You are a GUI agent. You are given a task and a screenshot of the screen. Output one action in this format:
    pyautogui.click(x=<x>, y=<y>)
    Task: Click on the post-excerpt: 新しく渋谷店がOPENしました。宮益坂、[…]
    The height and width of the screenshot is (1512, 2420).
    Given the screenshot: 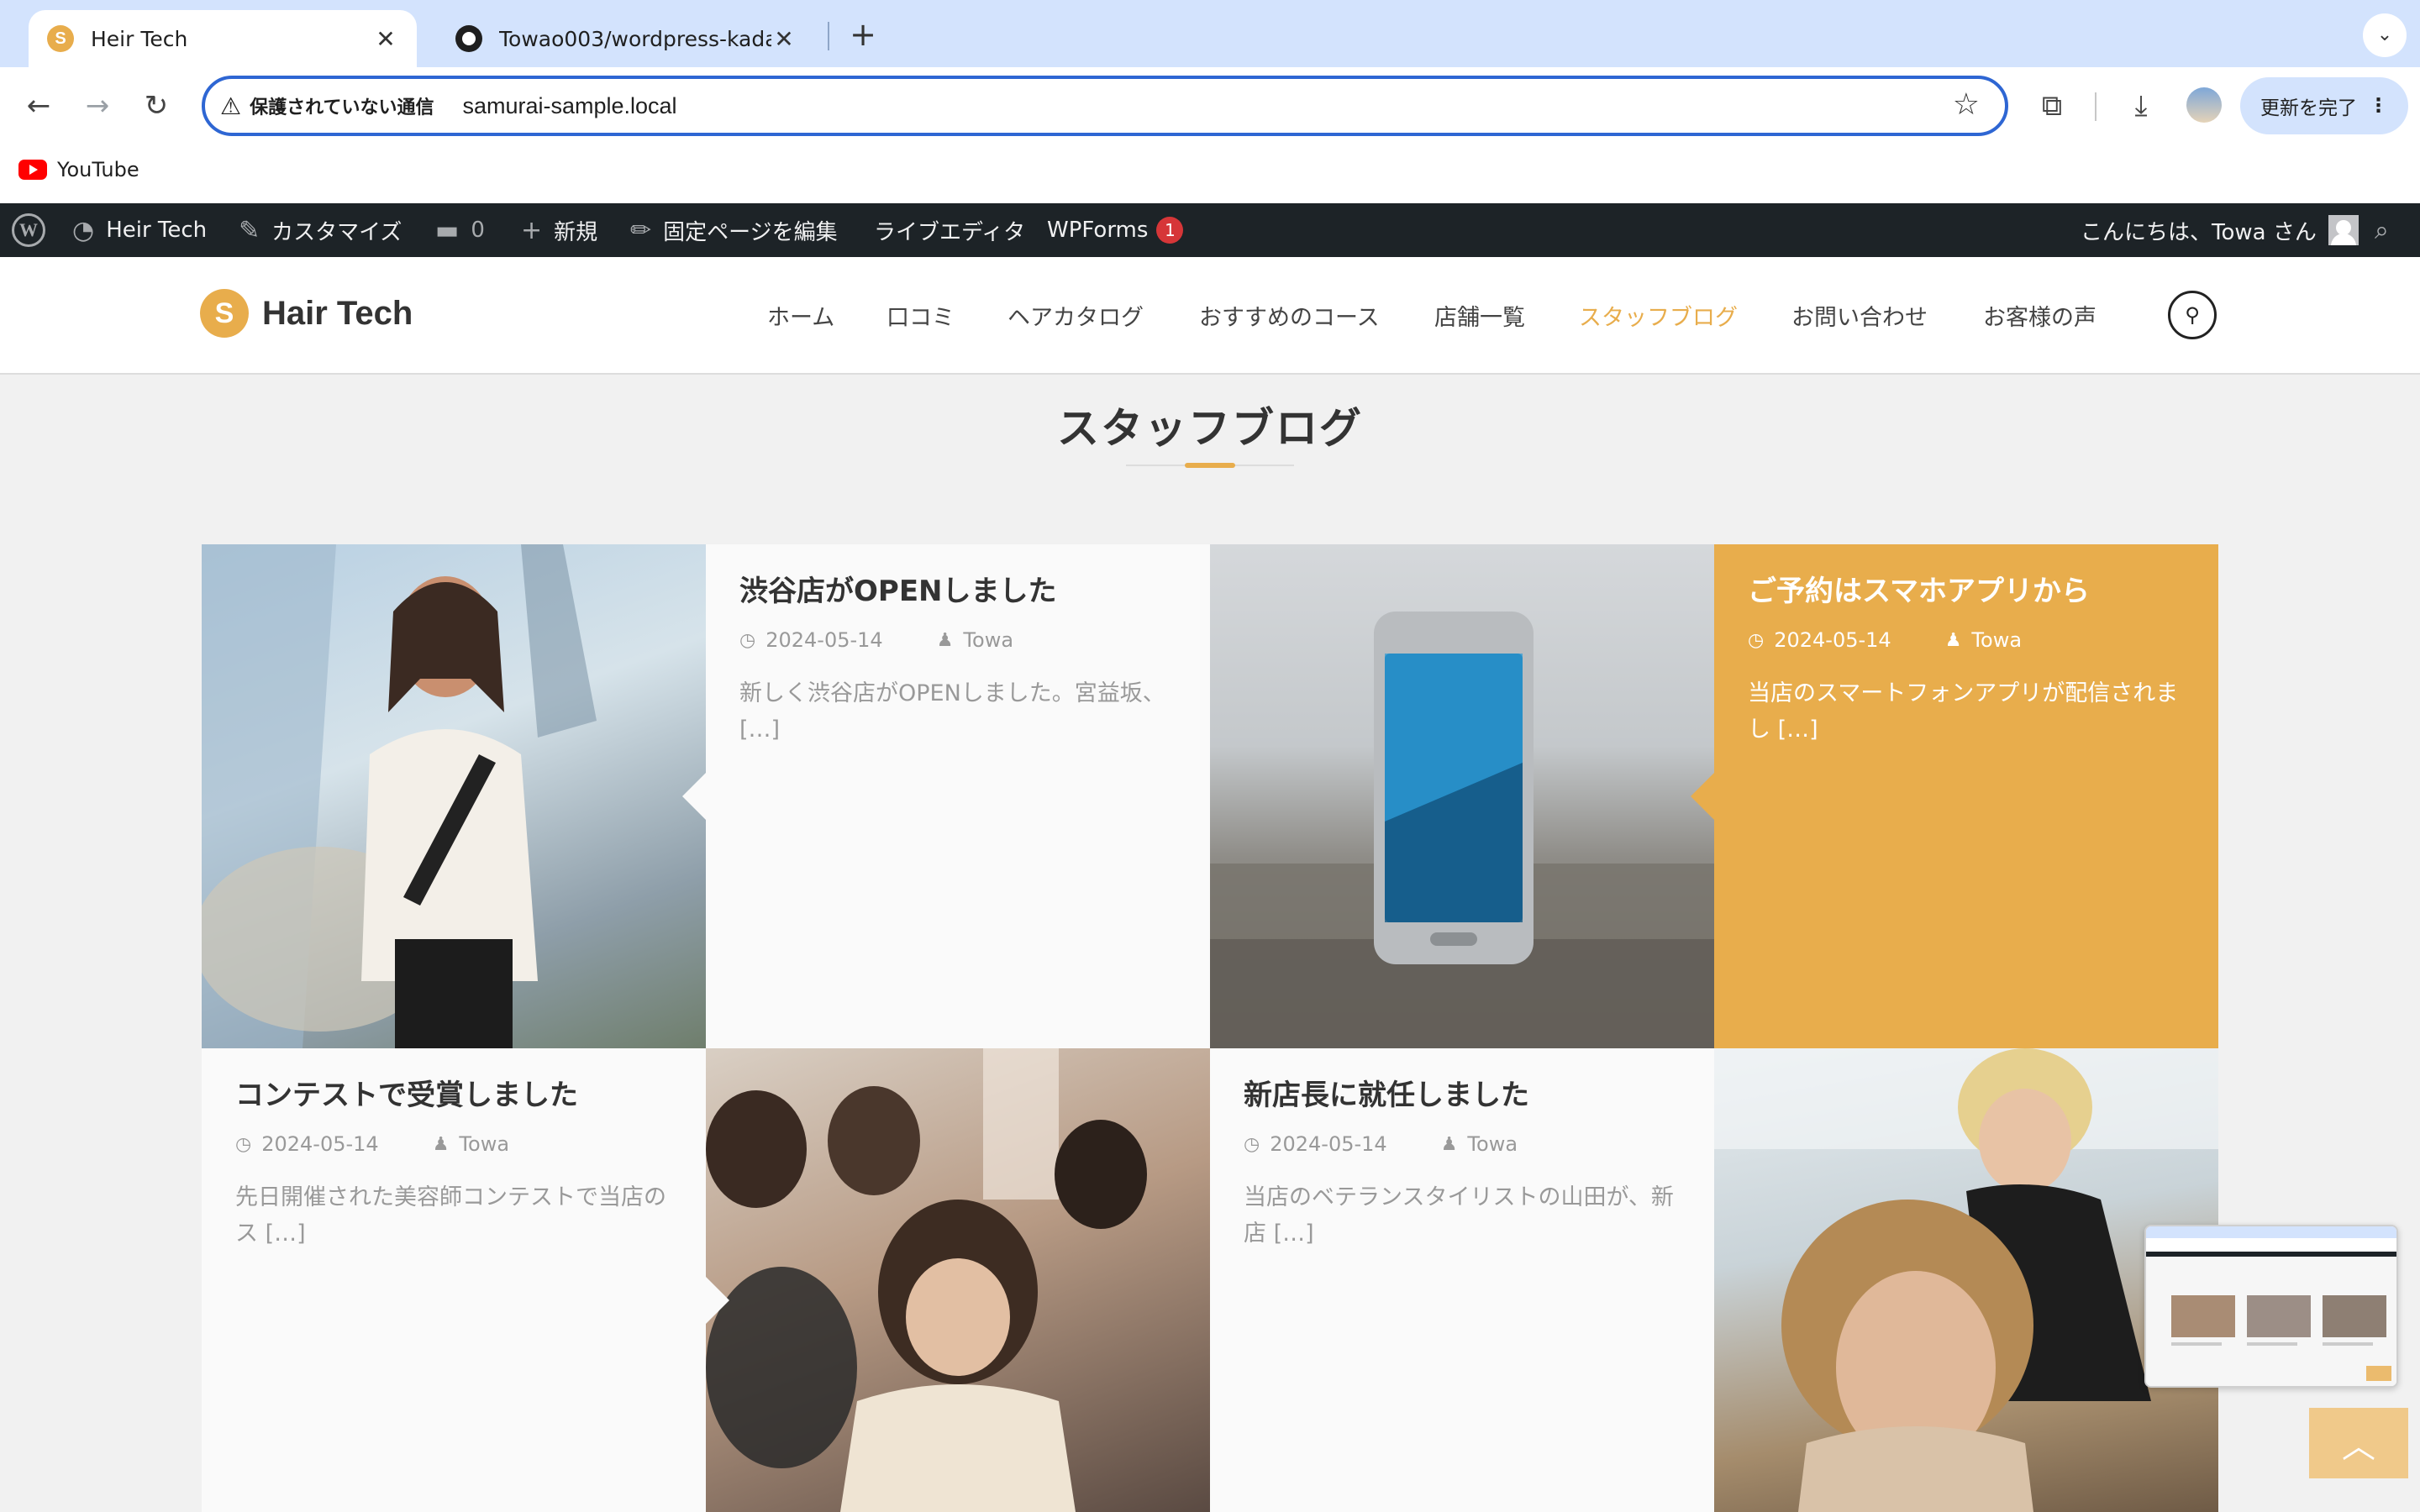 What is the action you would take?
    pyautogui.click(x=952, y=711)
    